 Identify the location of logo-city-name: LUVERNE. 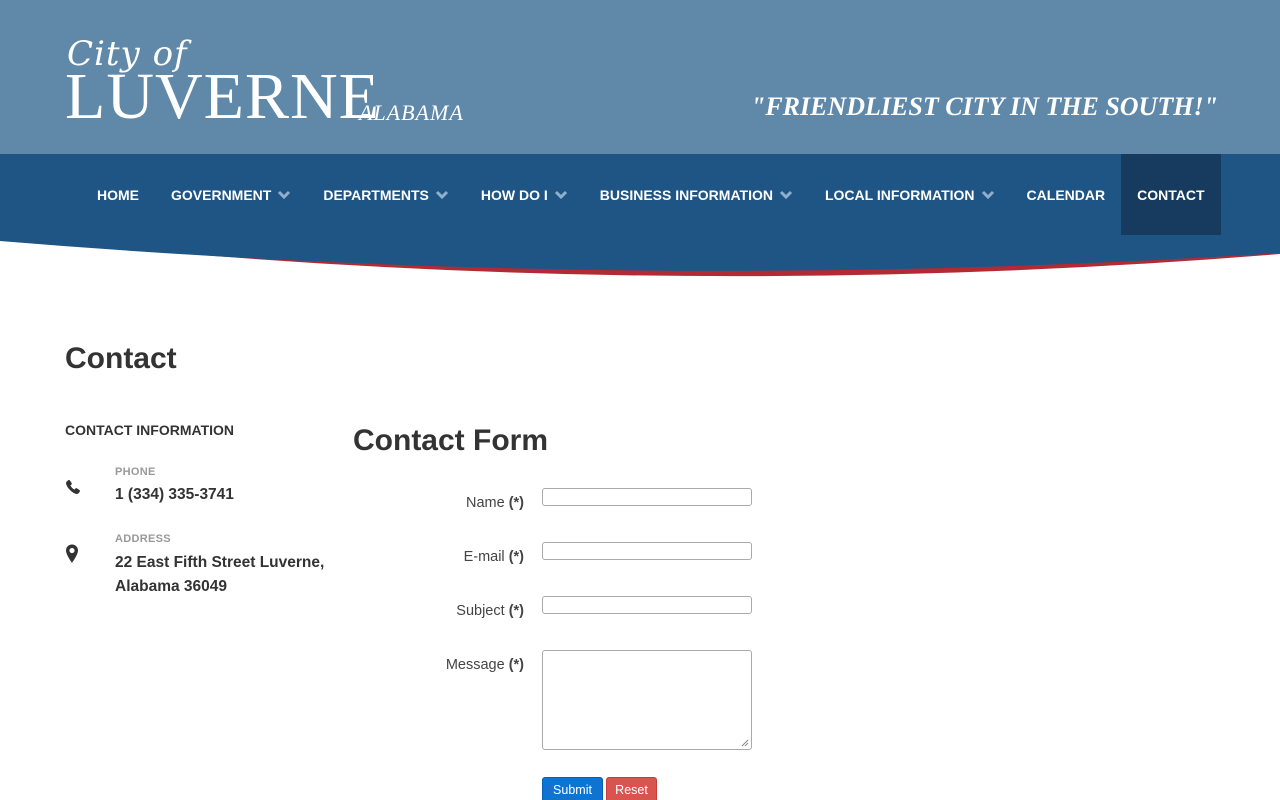
(222, 96).